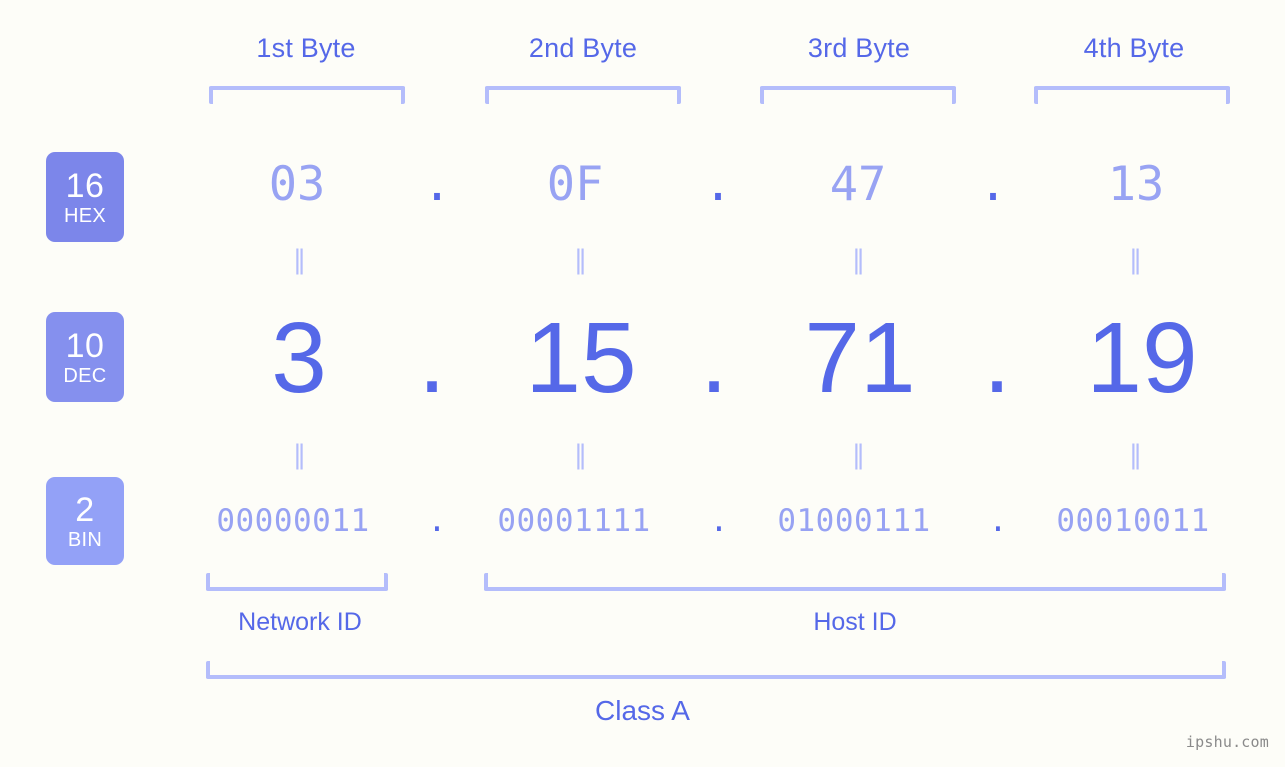  What do you see at coordinates (855, 582) in the screenshot?
I see `host-id-bracket` at bounding box center [855, 582].